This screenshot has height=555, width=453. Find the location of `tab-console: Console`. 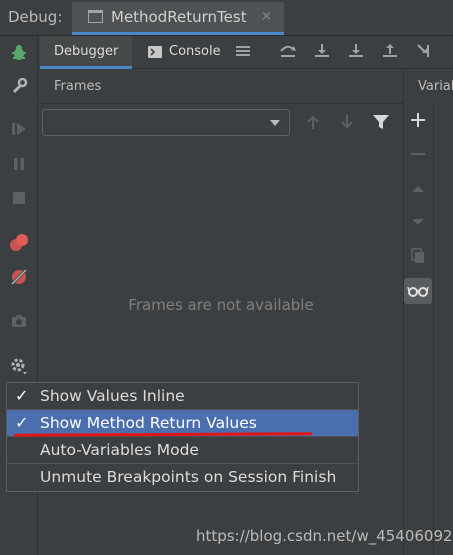

tab-console: Console is located at coordinates (195, 51).